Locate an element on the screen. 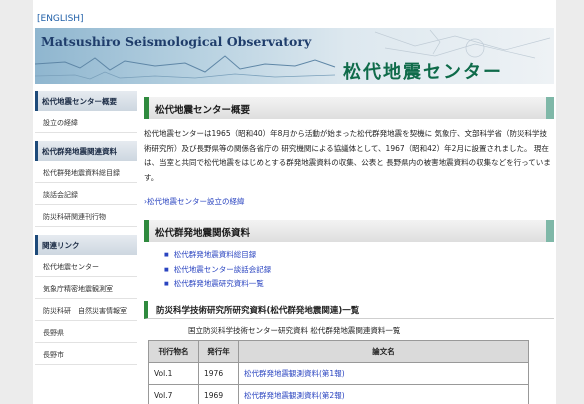 This screenshot has width=584, height=404. banner-japanese-title: 松代地震センター is located at coordinates (423, 72).